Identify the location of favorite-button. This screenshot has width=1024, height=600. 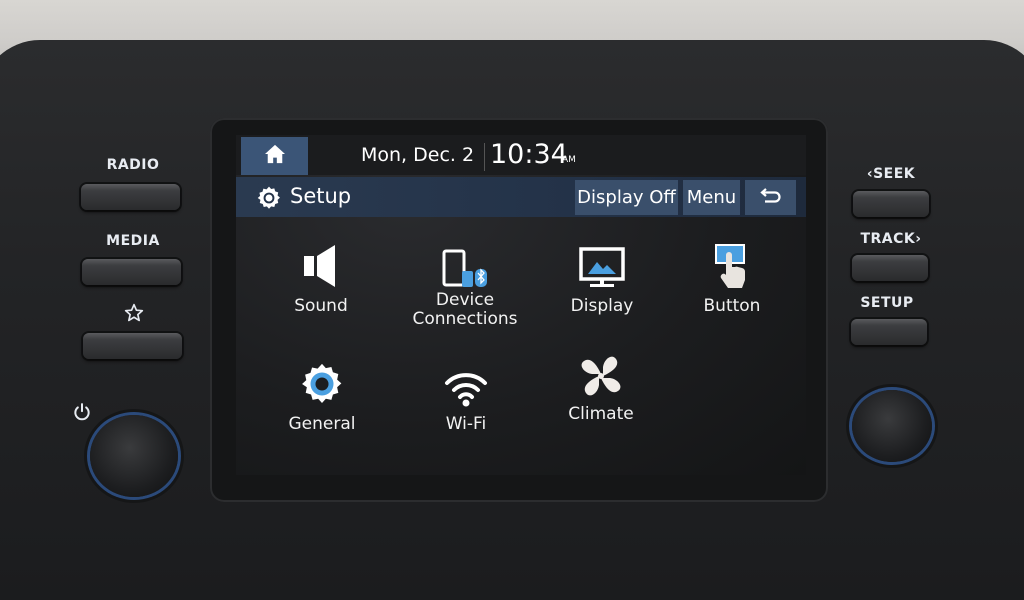
(132, 346).